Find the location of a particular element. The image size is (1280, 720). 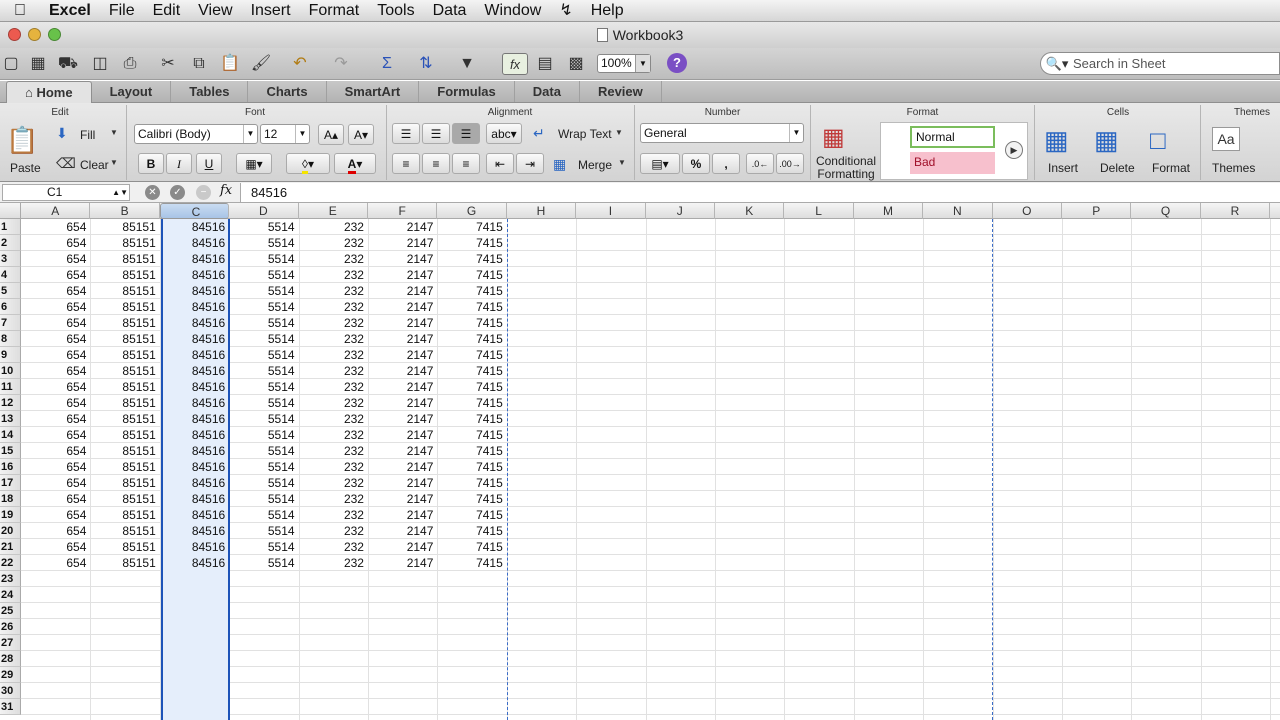

cell-b16: 85151 is located at coordinates (124, 467).